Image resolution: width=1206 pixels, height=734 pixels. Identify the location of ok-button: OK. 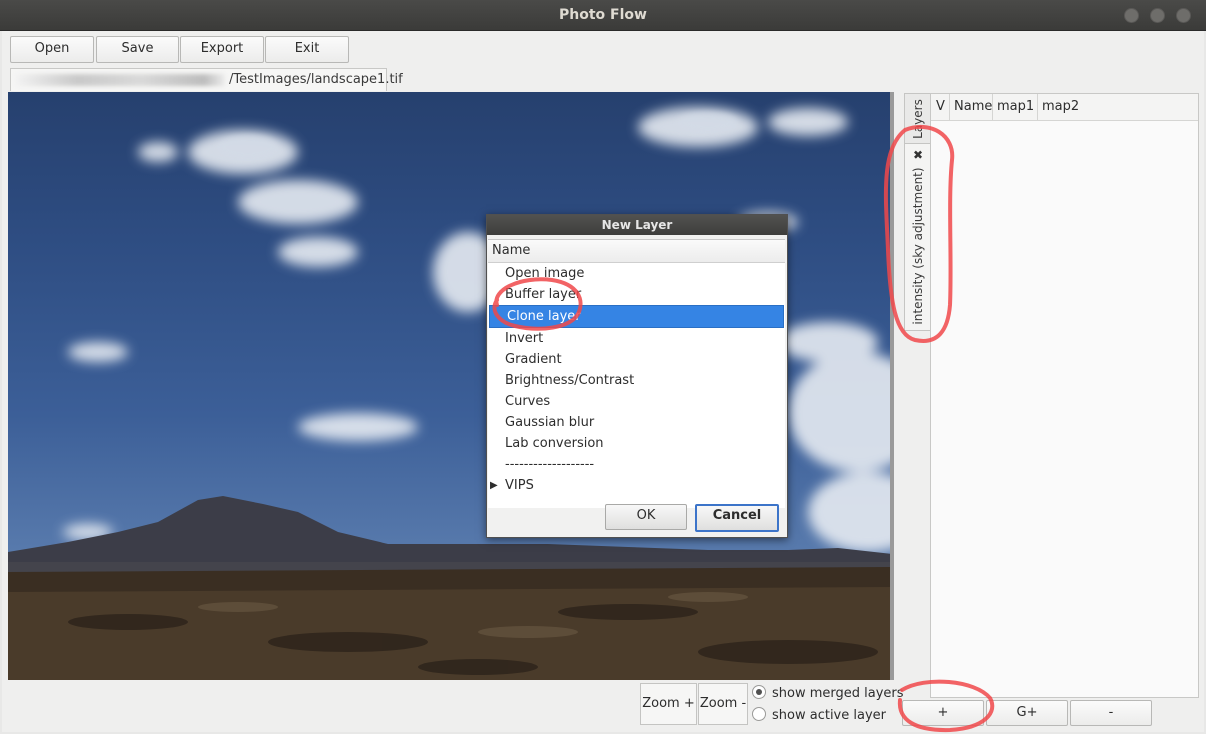
(646, 517).